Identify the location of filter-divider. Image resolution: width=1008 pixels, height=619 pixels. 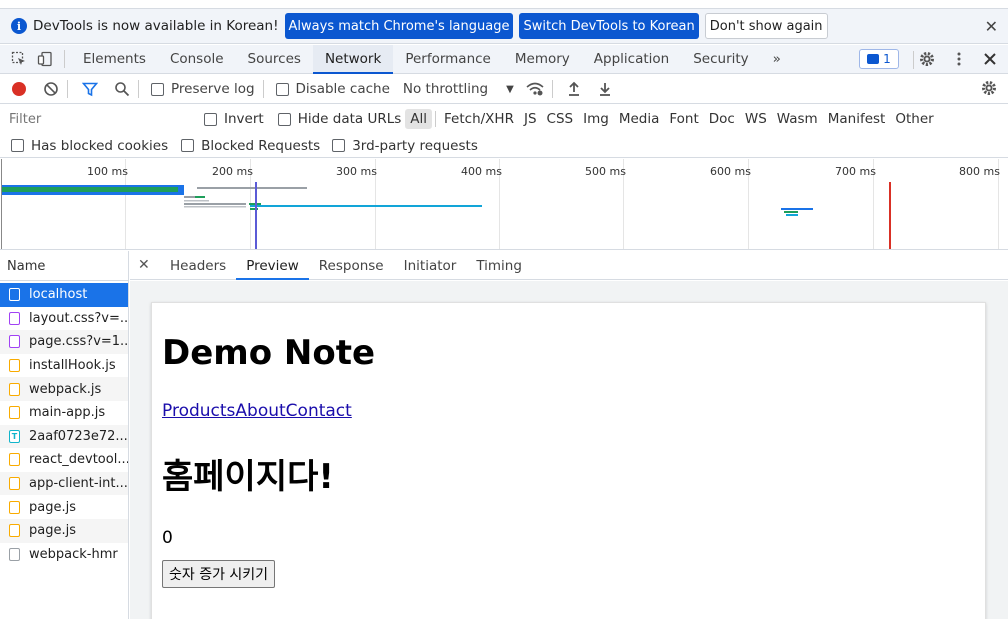
(436, 119).